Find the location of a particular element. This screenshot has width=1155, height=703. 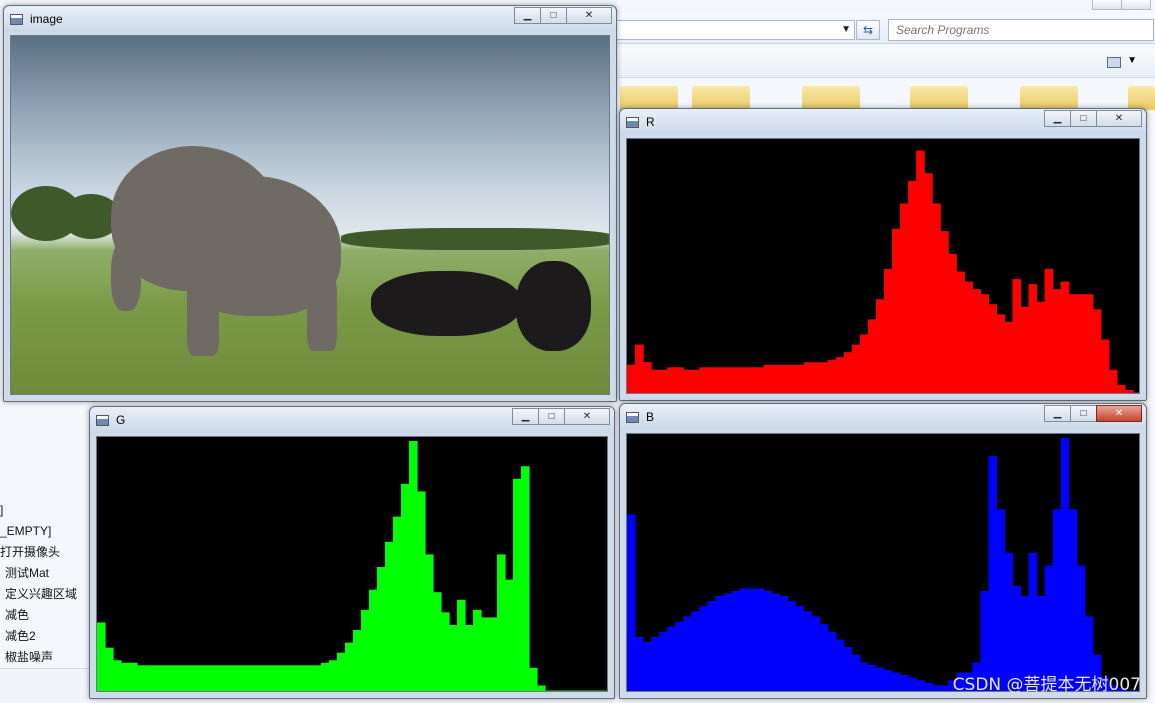

list-item: 定义兴趣区域 is located at coordinates (44, 594).